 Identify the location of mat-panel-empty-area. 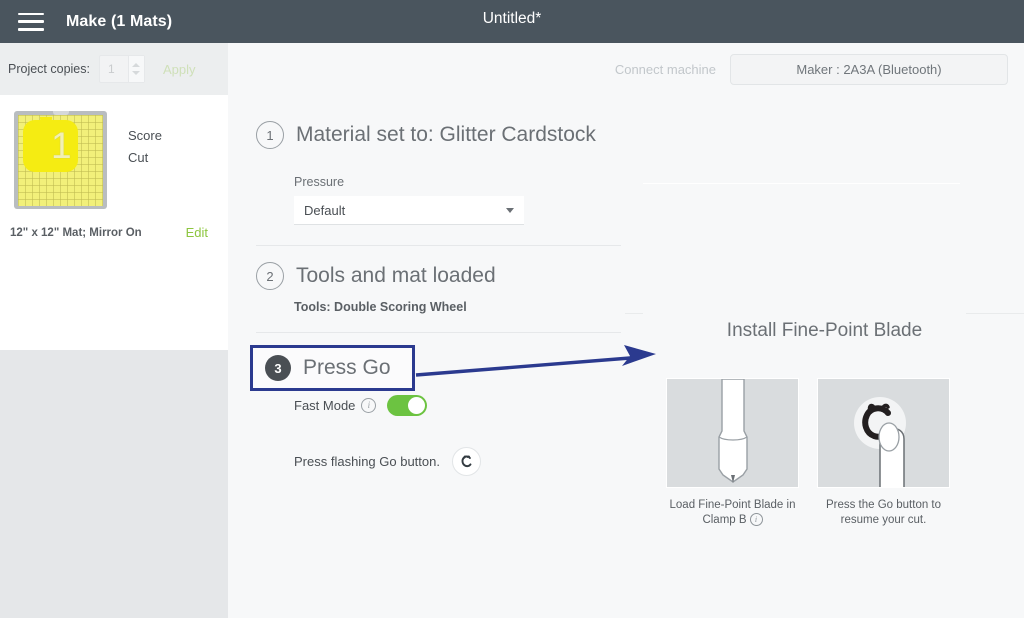
(114, 484).